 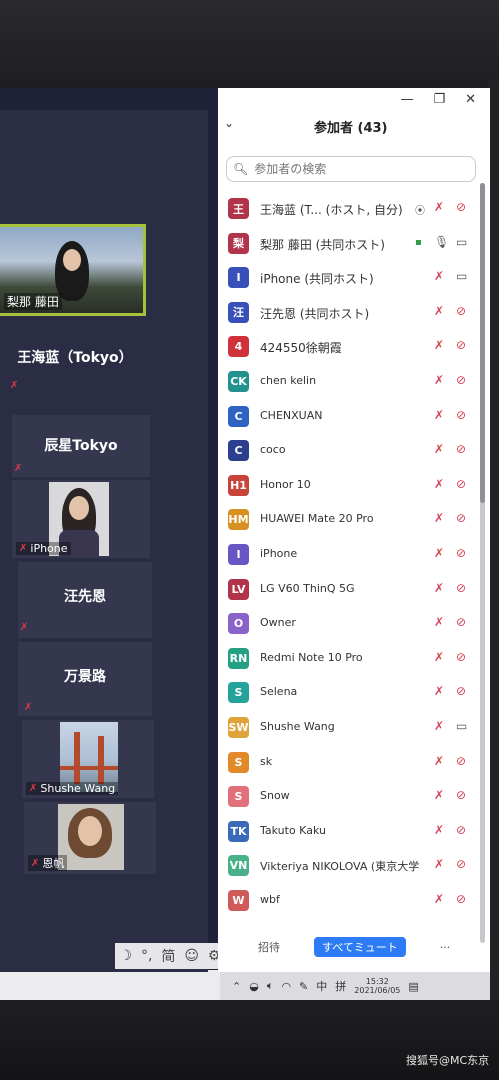 I want to click on moon-icon: ☽, so click(x=125, y=956).